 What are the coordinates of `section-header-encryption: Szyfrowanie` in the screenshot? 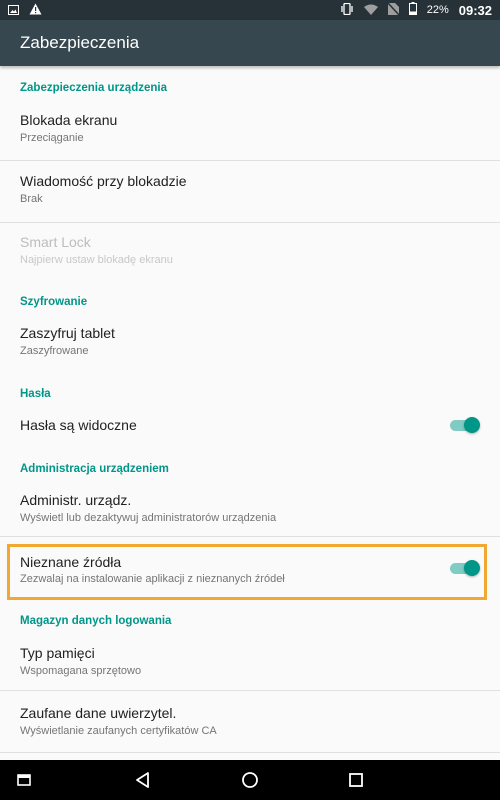 It's located at (54, 302).